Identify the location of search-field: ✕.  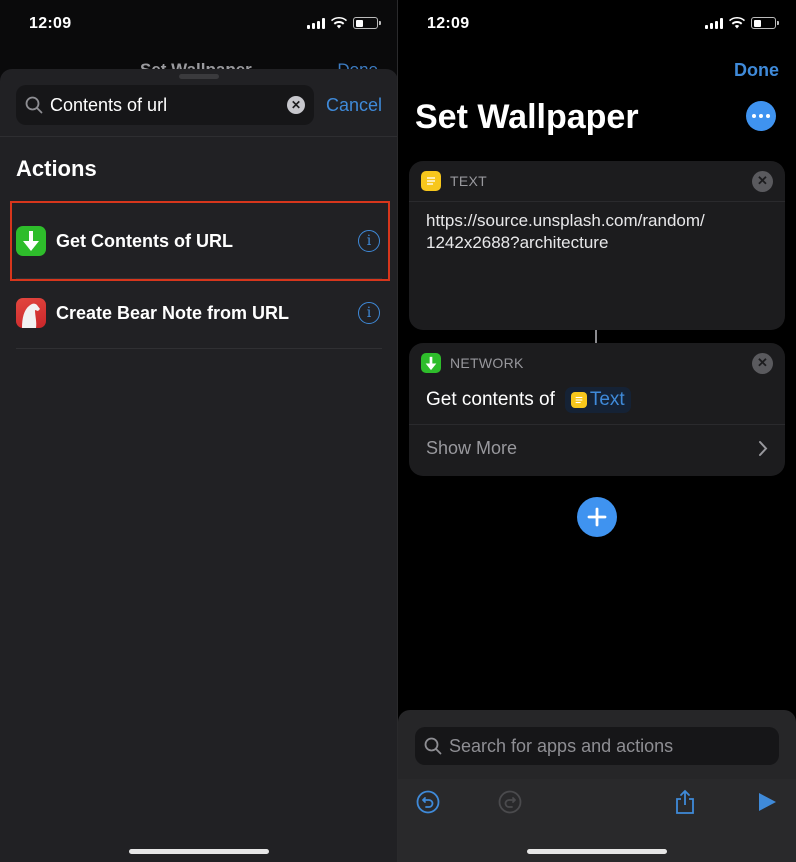
(165, 105).